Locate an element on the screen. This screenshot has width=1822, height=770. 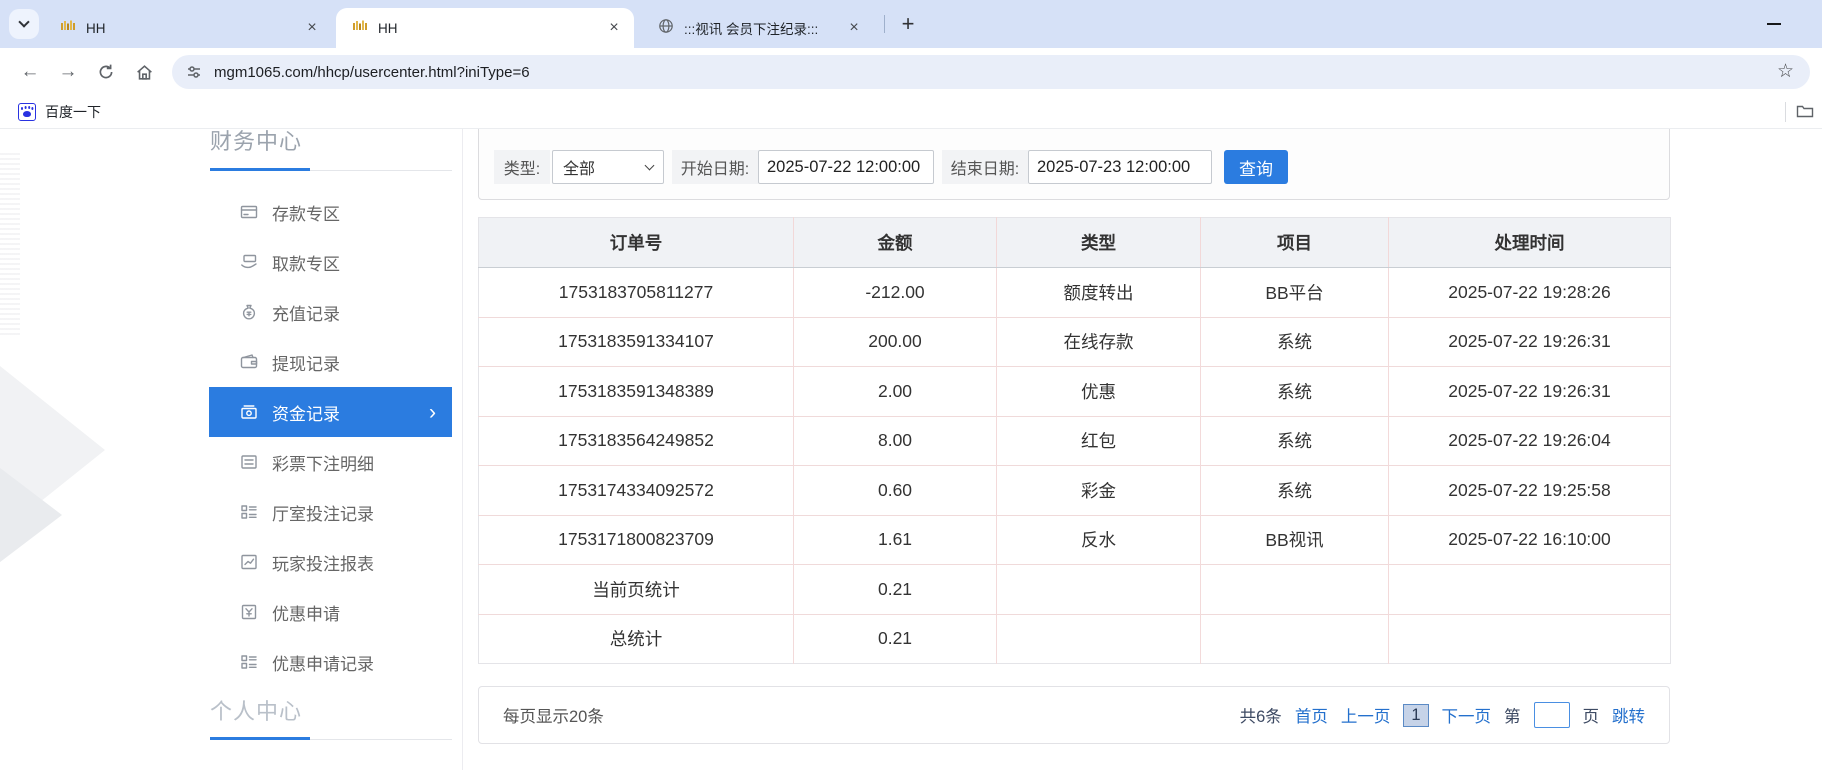
column-header: 项目 is located at coordinates (1294, 242).